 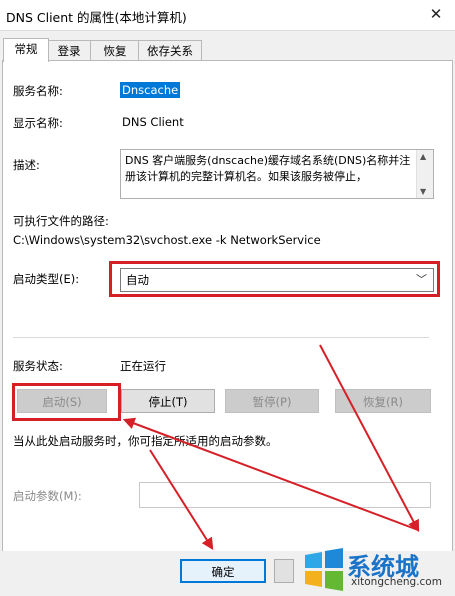 What do you see at coordinates (38, 366) in the screenshot?
I see `service-status-label: 服务状态:` at bounding box center [38, 366].